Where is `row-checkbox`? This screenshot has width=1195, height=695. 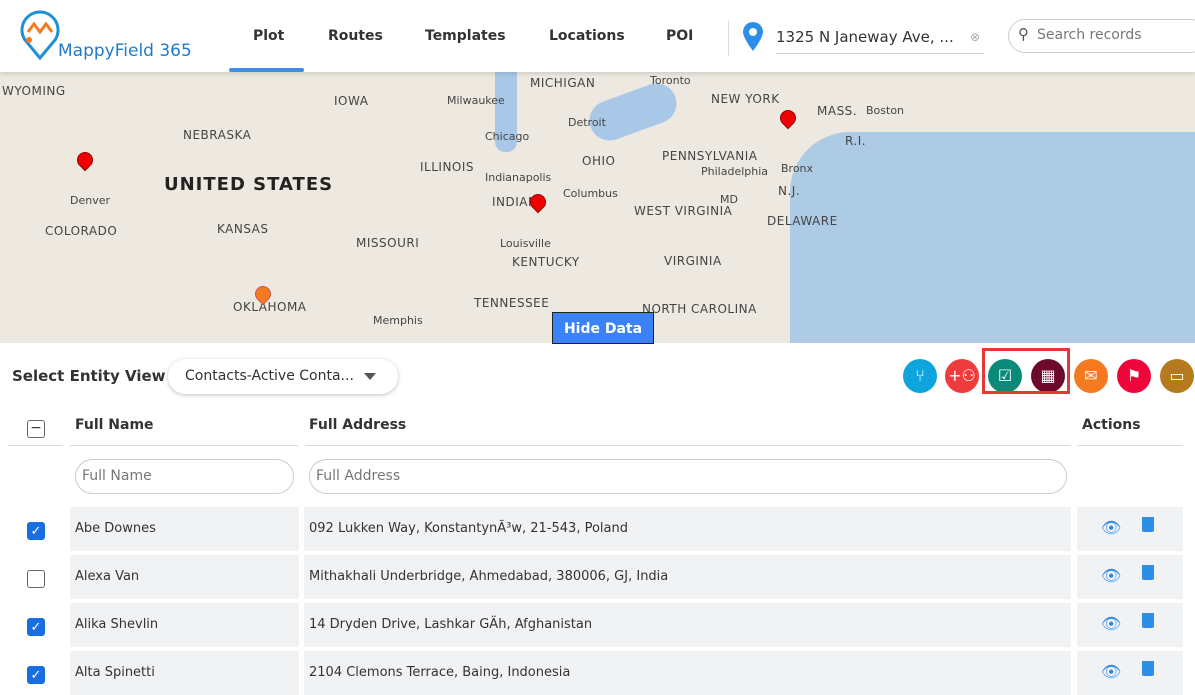 row-checkbox is located at coordinates (36, 579).